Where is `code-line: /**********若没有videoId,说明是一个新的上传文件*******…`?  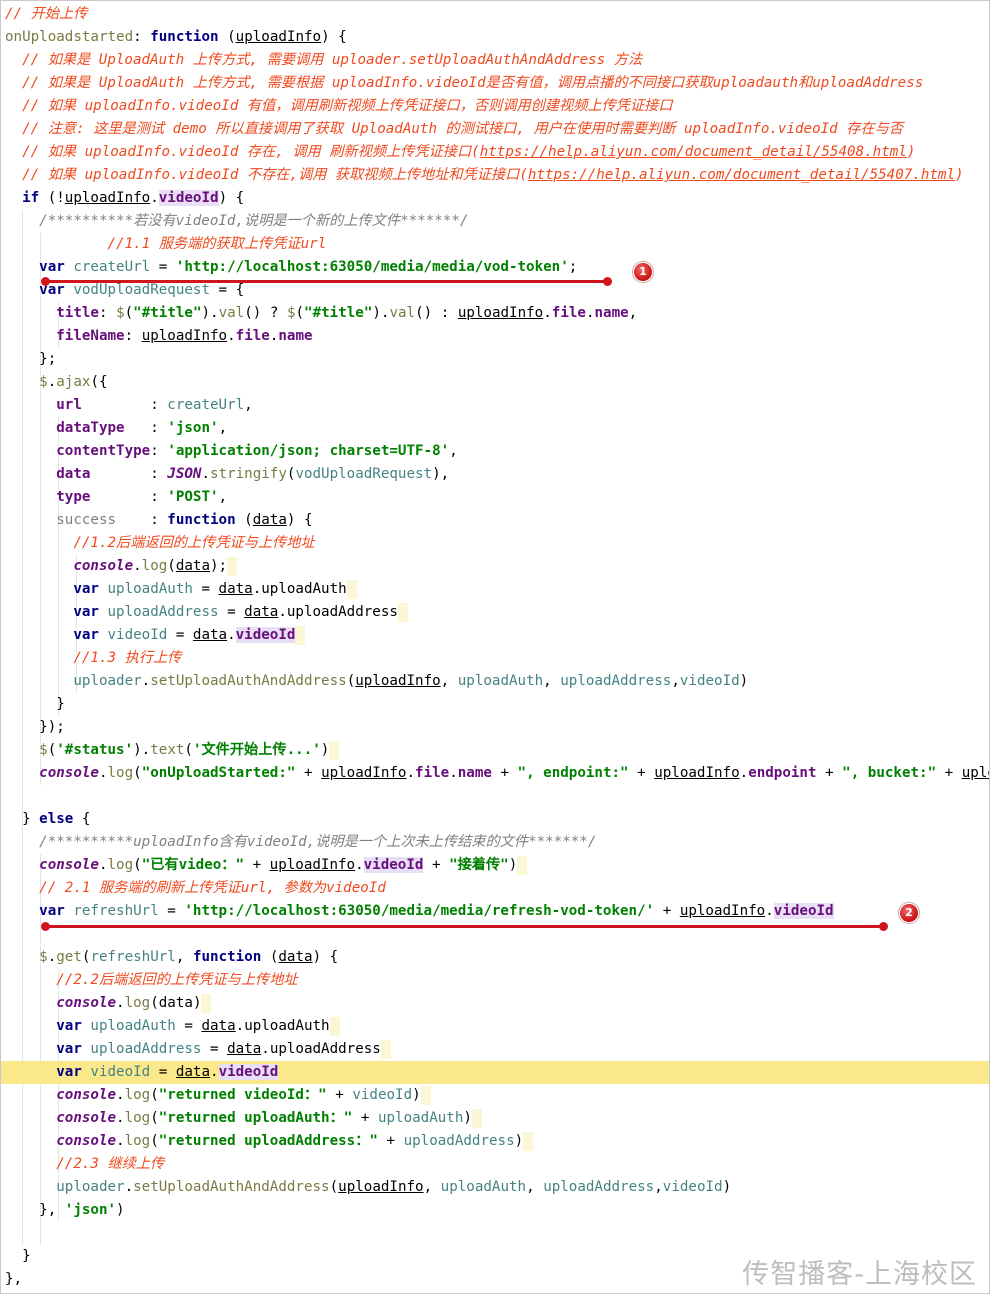
code-line: /**********若没有videoId,说明是一个新的上传文件*******… is located at coordinates (495, 221).